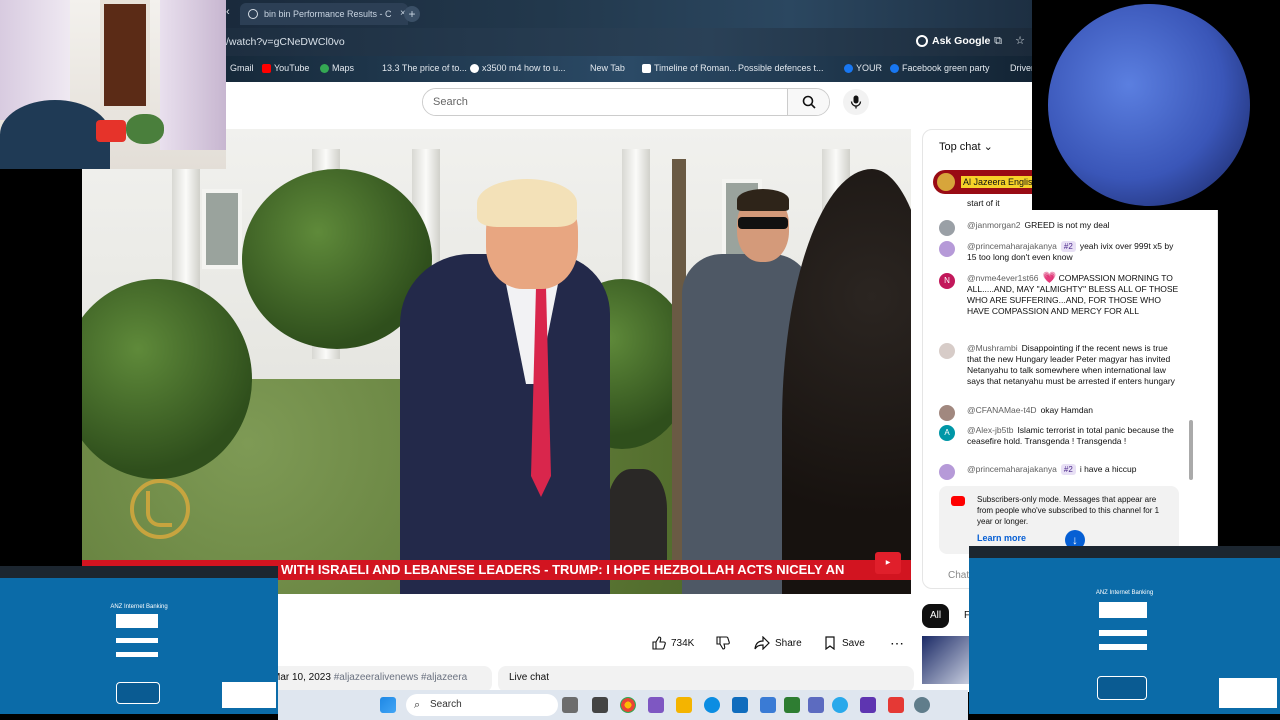  What do you see at coordinates (683, 643) in the screenshot?
I see `like-count: 734K` at bounding box center [683, 643].